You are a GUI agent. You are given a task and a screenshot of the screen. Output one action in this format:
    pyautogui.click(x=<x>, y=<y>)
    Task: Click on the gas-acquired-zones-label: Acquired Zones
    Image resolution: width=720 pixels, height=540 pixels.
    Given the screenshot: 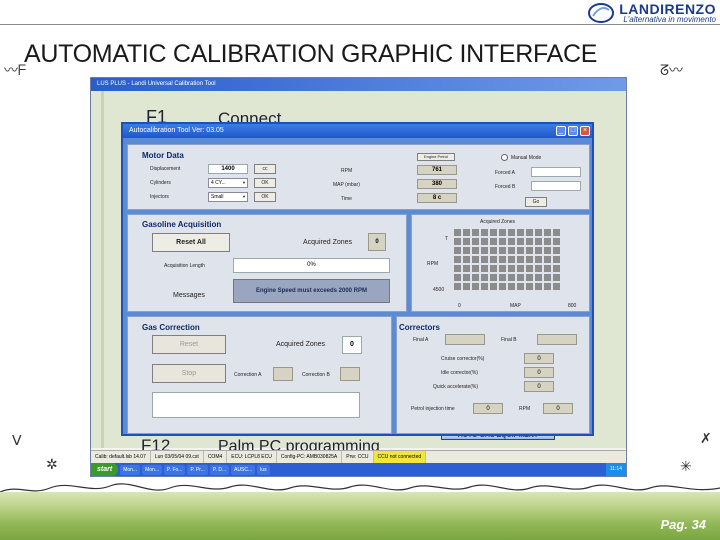 What is the action you would take?
    pyautogui.click(x=301, y=344)
    